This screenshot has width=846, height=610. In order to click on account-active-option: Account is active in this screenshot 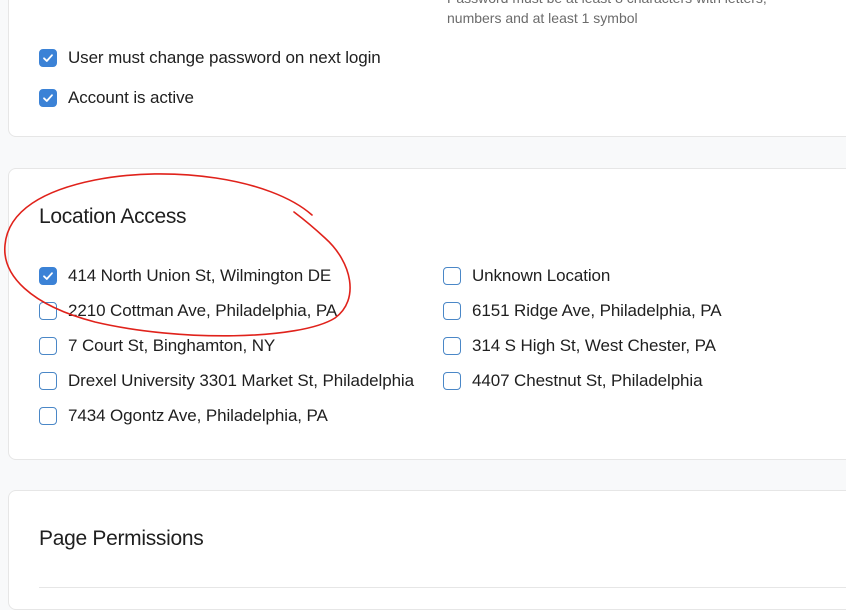, I will do `click(116, 98)`.